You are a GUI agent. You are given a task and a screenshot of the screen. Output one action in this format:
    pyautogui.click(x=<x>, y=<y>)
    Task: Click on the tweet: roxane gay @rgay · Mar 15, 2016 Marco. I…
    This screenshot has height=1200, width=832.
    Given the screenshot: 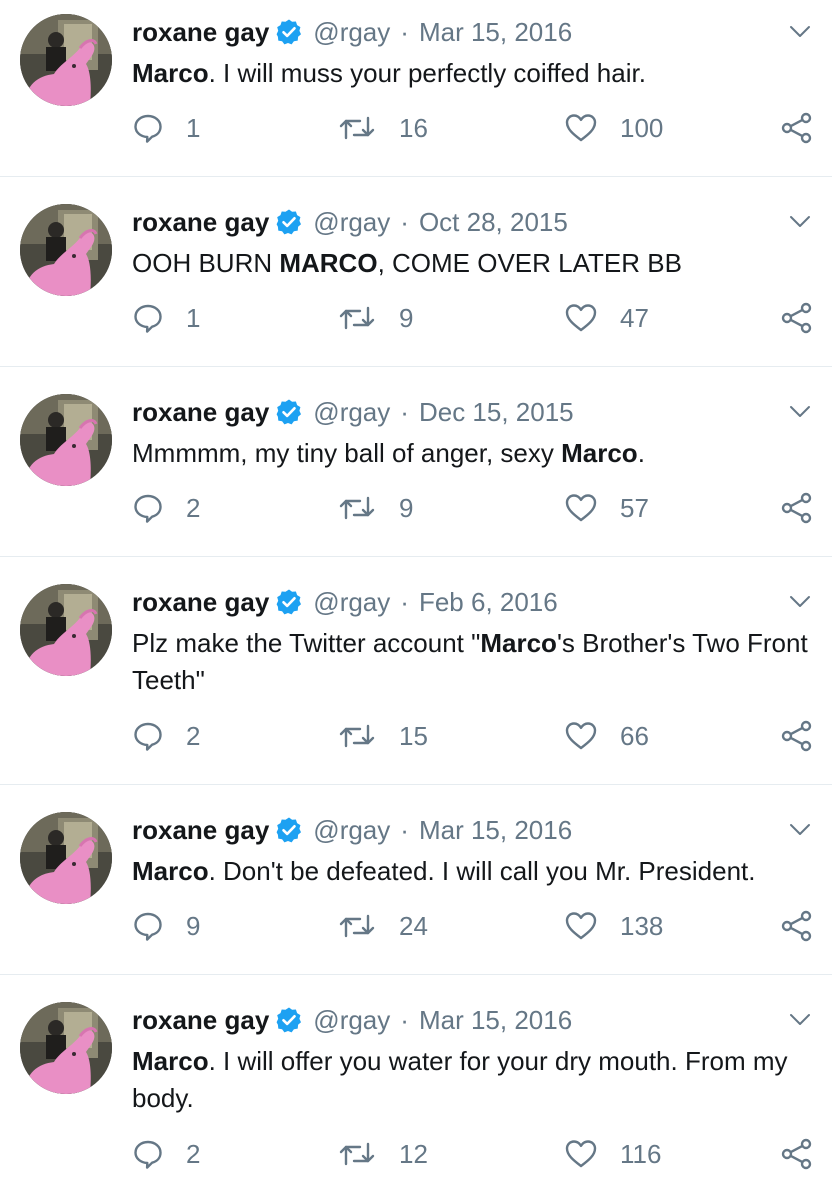 What is the action you would take?
    pyautogui.click(x=416, y=88)
    